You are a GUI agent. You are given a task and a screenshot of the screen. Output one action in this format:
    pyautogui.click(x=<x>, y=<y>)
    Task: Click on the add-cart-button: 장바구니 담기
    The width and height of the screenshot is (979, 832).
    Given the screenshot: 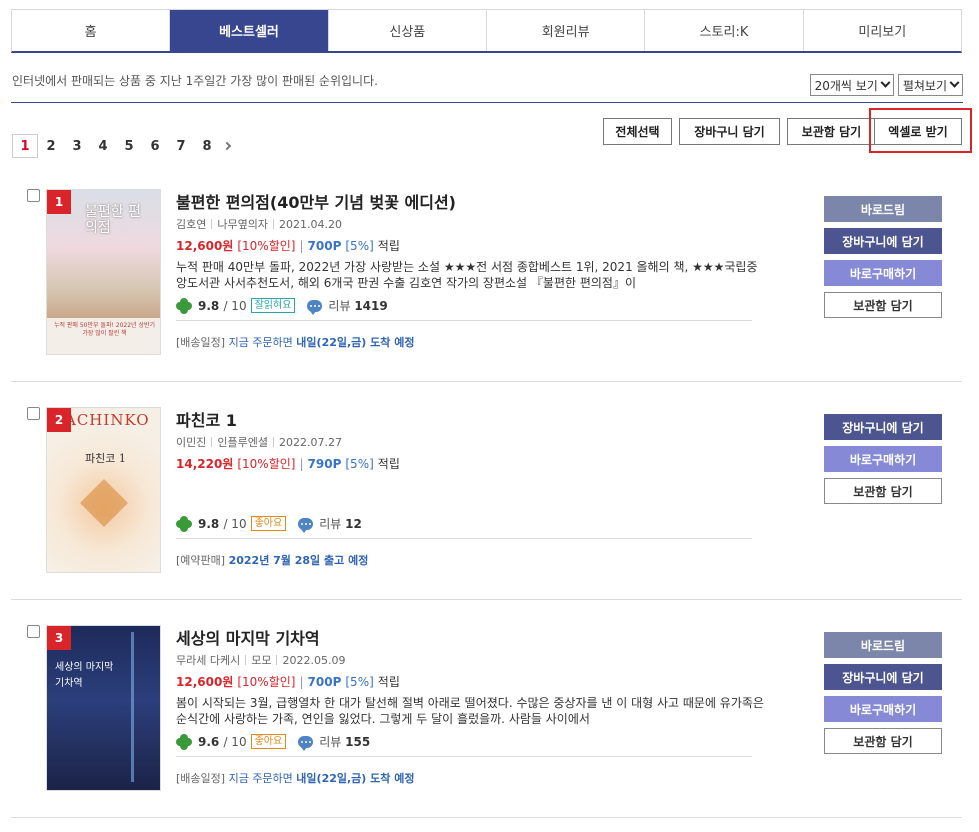 What is the action you would take?
    pyautogui.click(x=729, y=131)
    